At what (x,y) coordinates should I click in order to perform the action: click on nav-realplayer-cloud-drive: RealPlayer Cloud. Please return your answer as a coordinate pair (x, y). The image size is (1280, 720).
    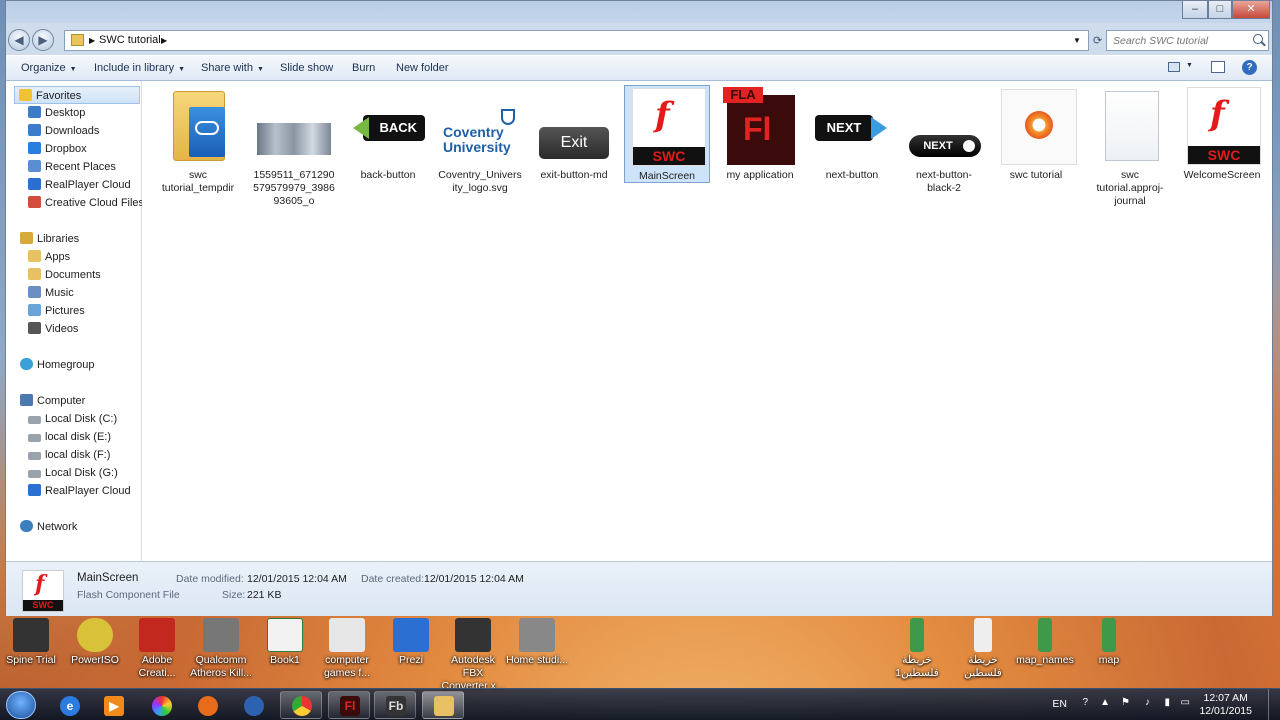
    Looking at the image, I should click on (79, 491).